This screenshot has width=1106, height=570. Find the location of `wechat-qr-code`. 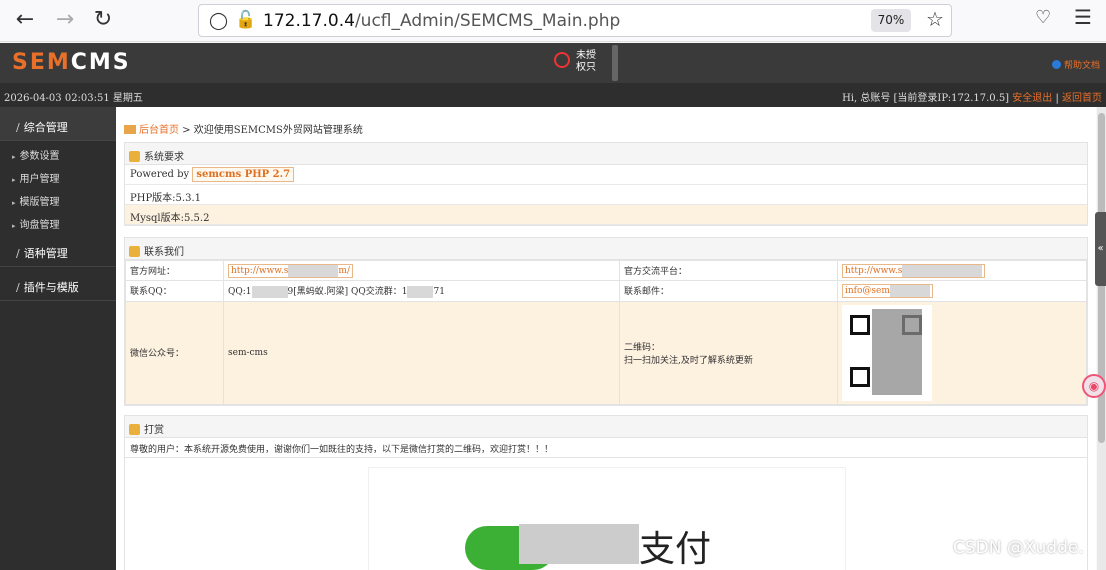

wechat-qr-code is located at coordinates (887, 352).